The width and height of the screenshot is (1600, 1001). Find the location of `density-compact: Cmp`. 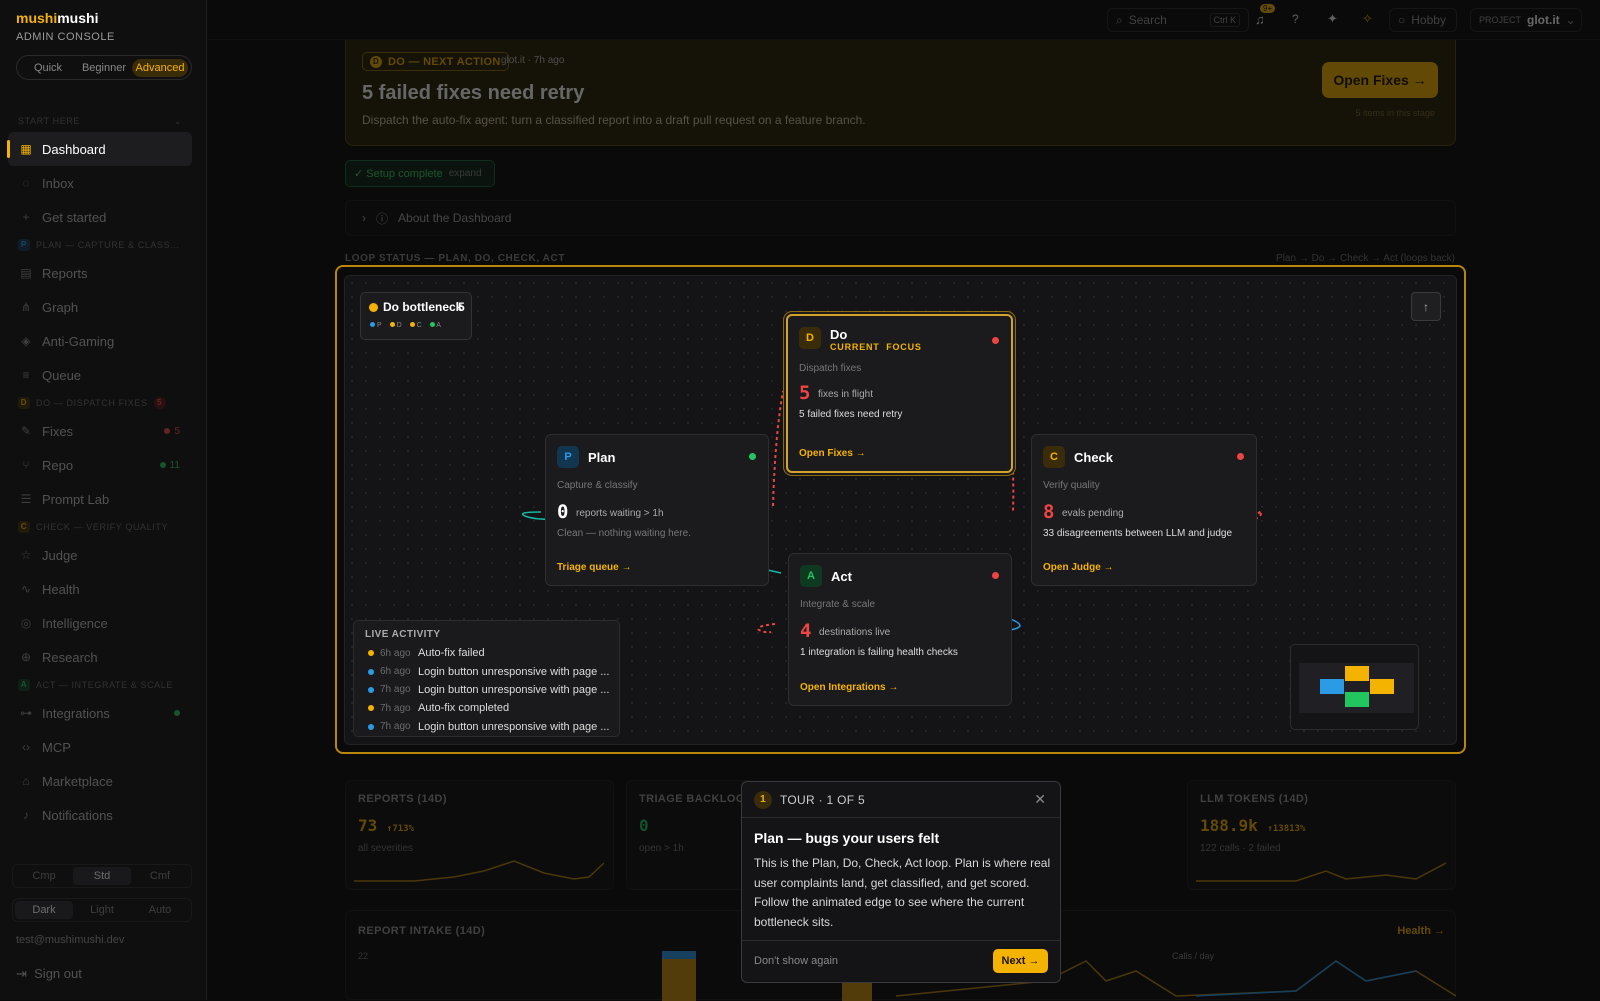

density-compact: Cmp is located at coordinates (44, 876).